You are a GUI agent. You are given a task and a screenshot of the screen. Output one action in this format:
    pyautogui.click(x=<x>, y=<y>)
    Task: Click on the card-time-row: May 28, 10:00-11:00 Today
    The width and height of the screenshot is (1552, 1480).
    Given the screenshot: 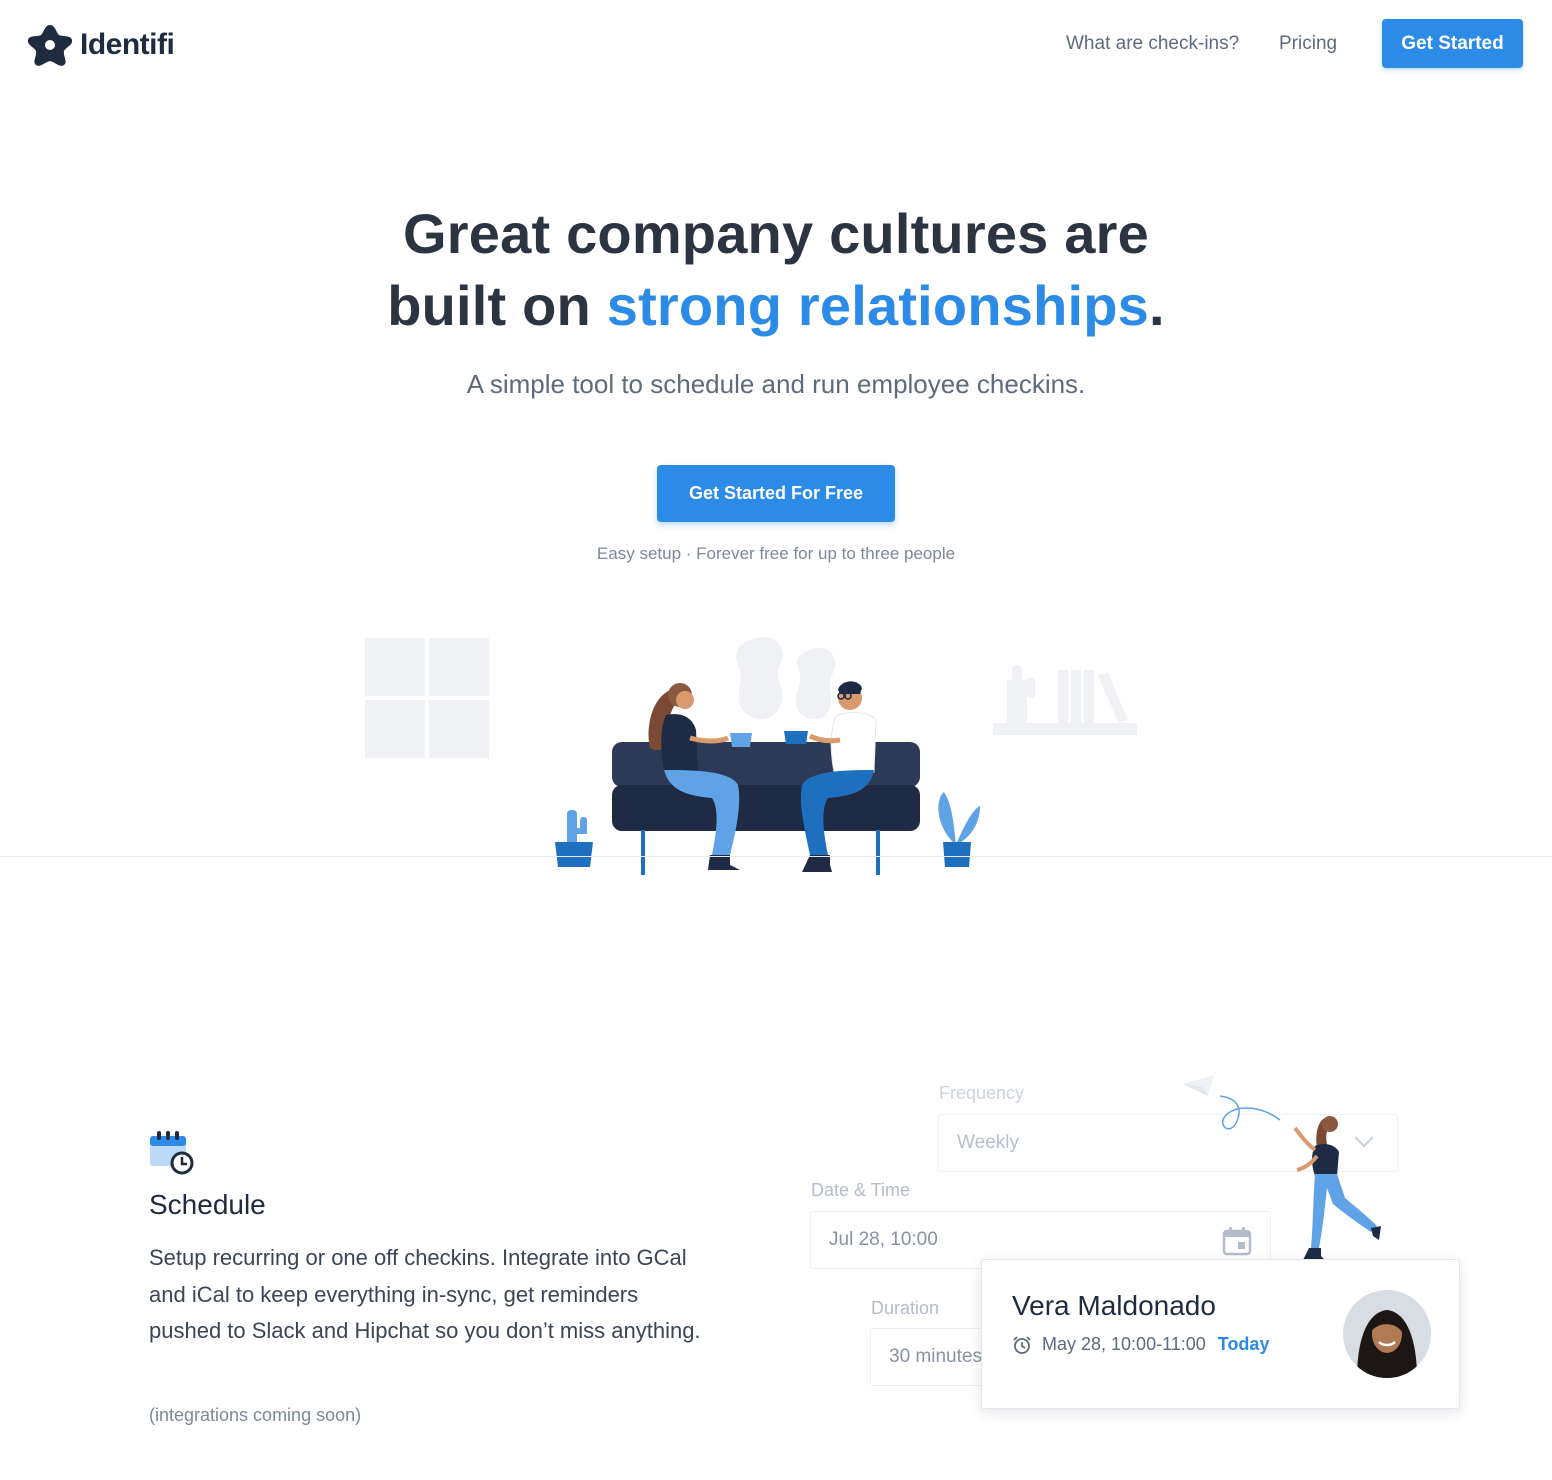 What is the action you would take?
    pyautogui.click(x=1140, y=1344)
    